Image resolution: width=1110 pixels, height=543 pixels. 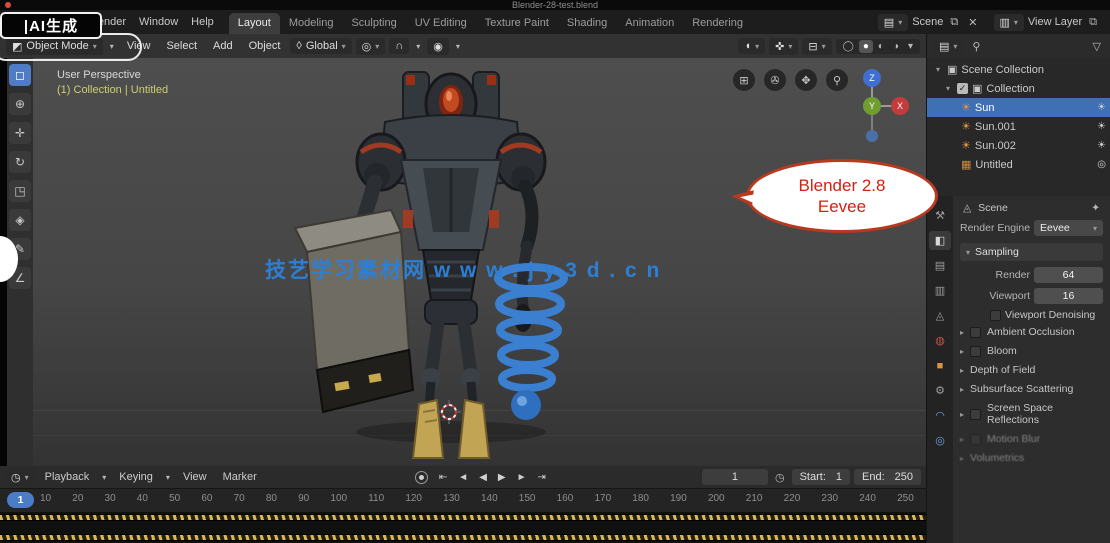 I want to click on view-layer-name: View Layer, so click(x=1055, y=22).